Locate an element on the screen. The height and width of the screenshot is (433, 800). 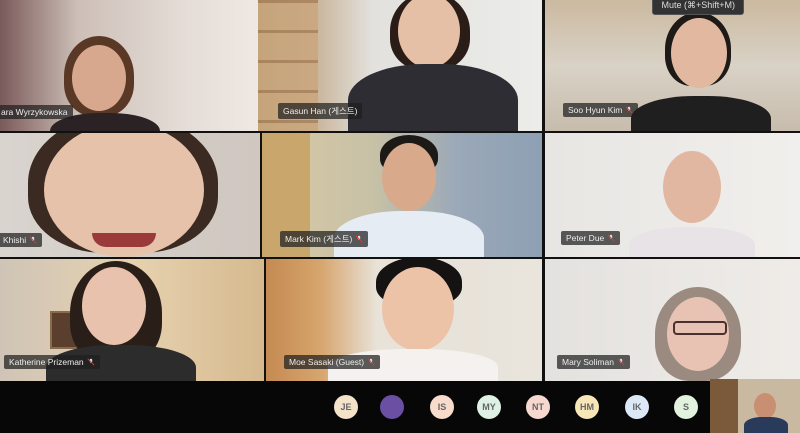
participant-name: ara Wyrzykowska is located at coordinates (36, 112).